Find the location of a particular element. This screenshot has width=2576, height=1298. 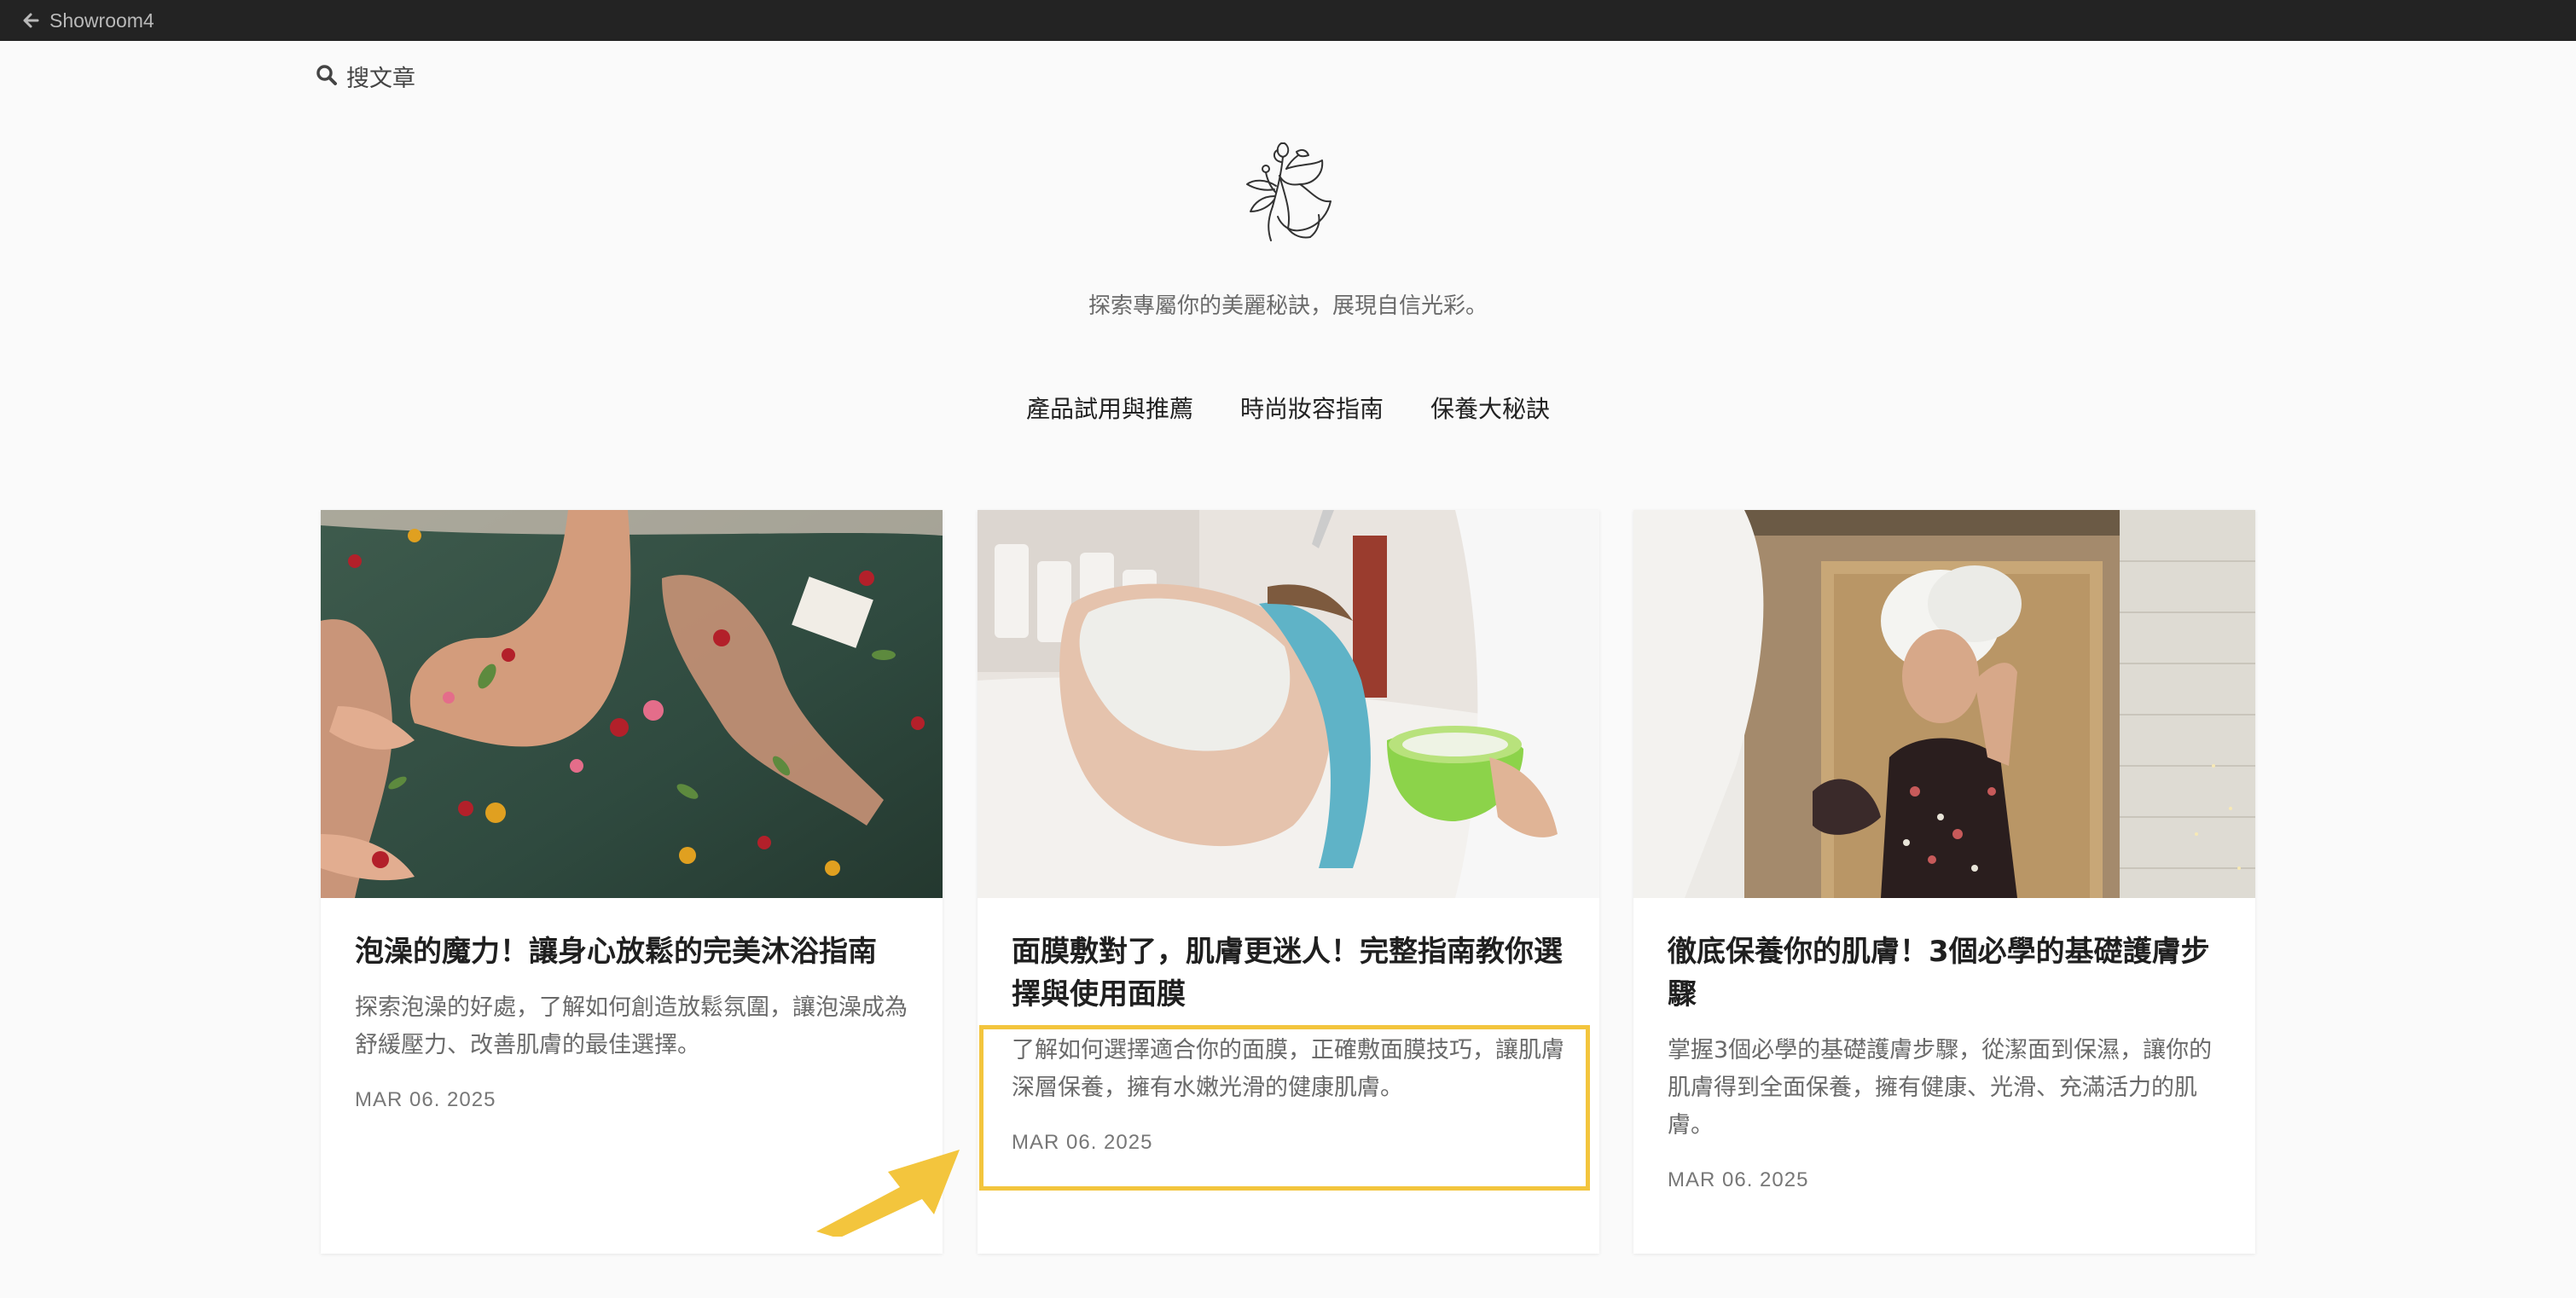

highlight-annotation-box is located at coordinates (1284, 1108).